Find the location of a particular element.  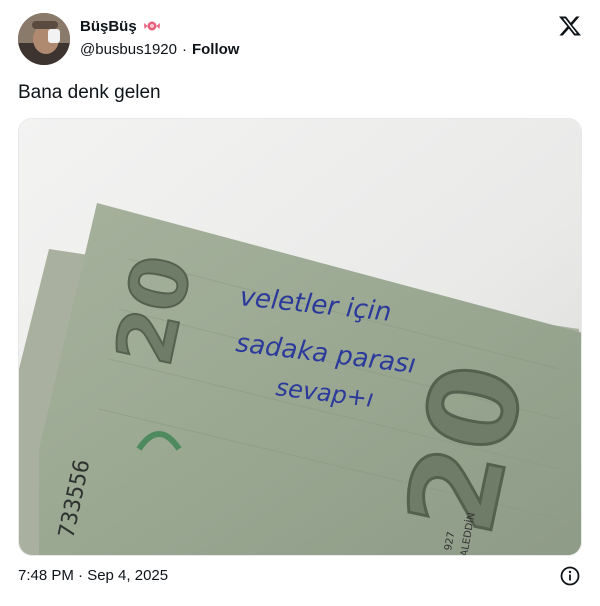

tweet-text: Bana denk gelen is located at coordinates (89, 92).